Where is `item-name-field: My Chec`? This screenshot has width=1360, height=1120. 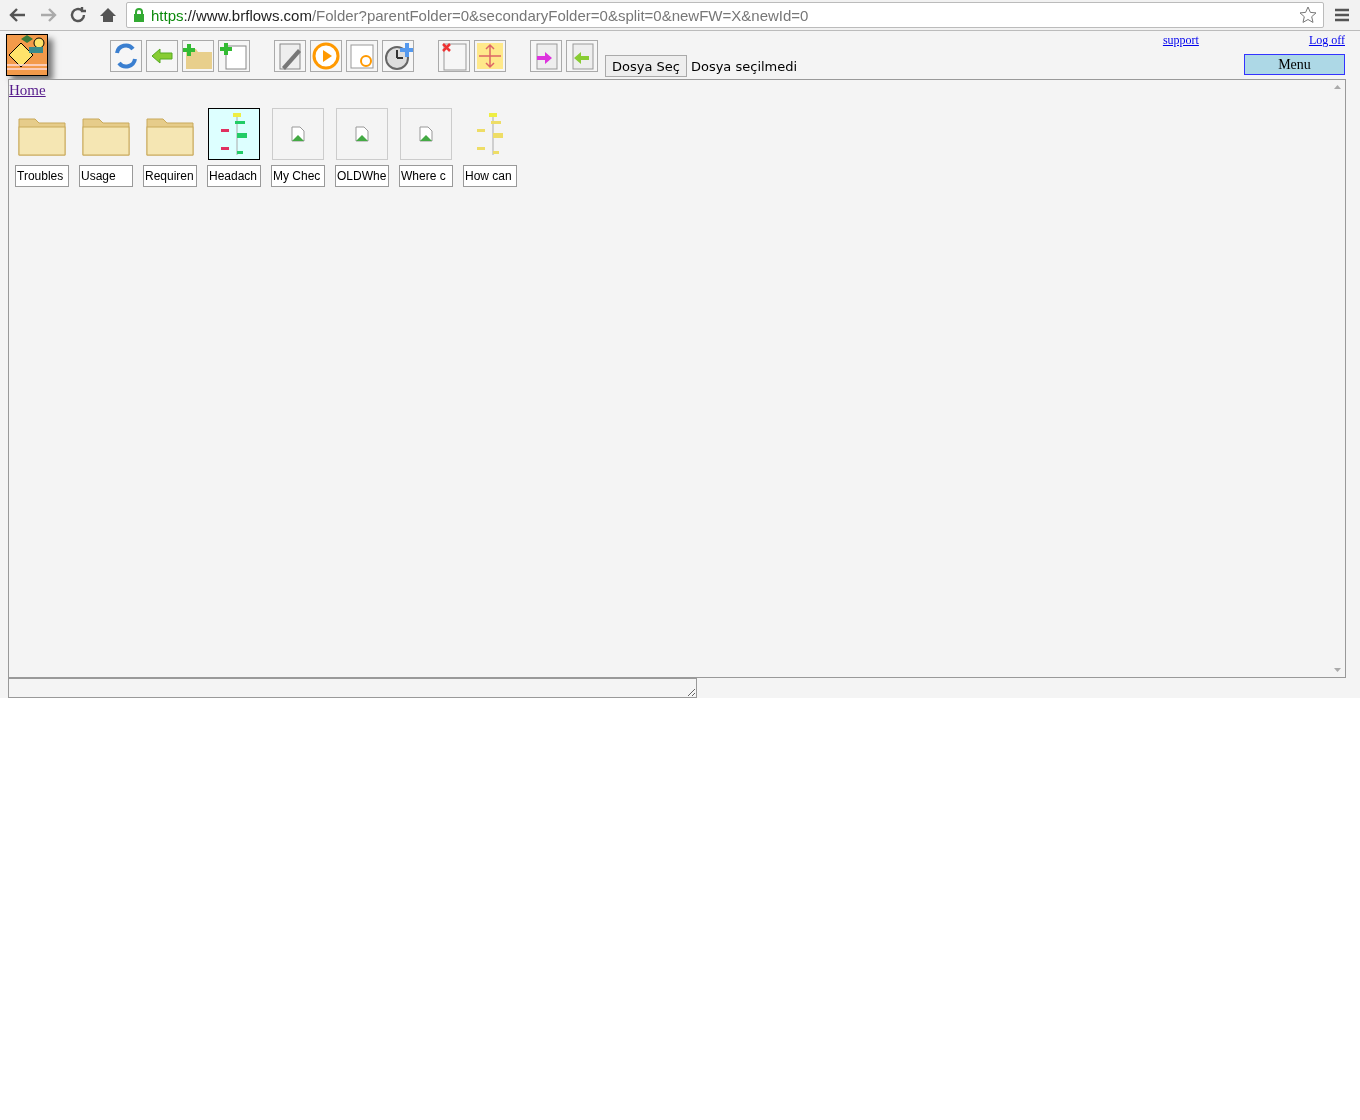 item-name-field: My Chec is located at coordinates (298, 176).